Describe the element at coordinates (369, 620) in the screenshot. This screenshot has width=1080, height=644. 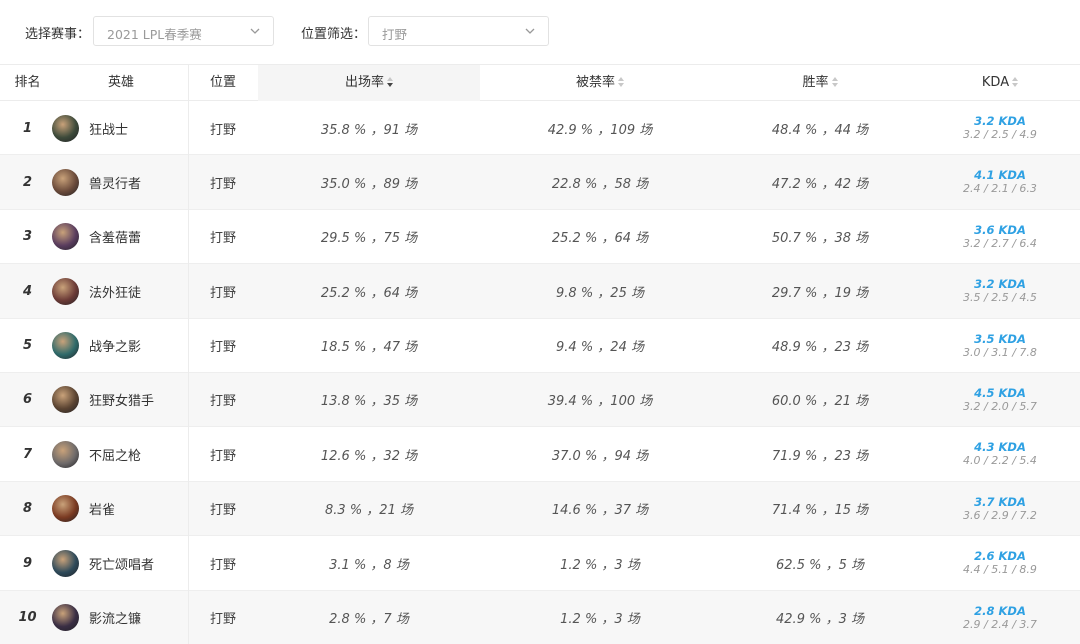
I see `pick-rate-cell: 2.8 % ，7 场` at that location.